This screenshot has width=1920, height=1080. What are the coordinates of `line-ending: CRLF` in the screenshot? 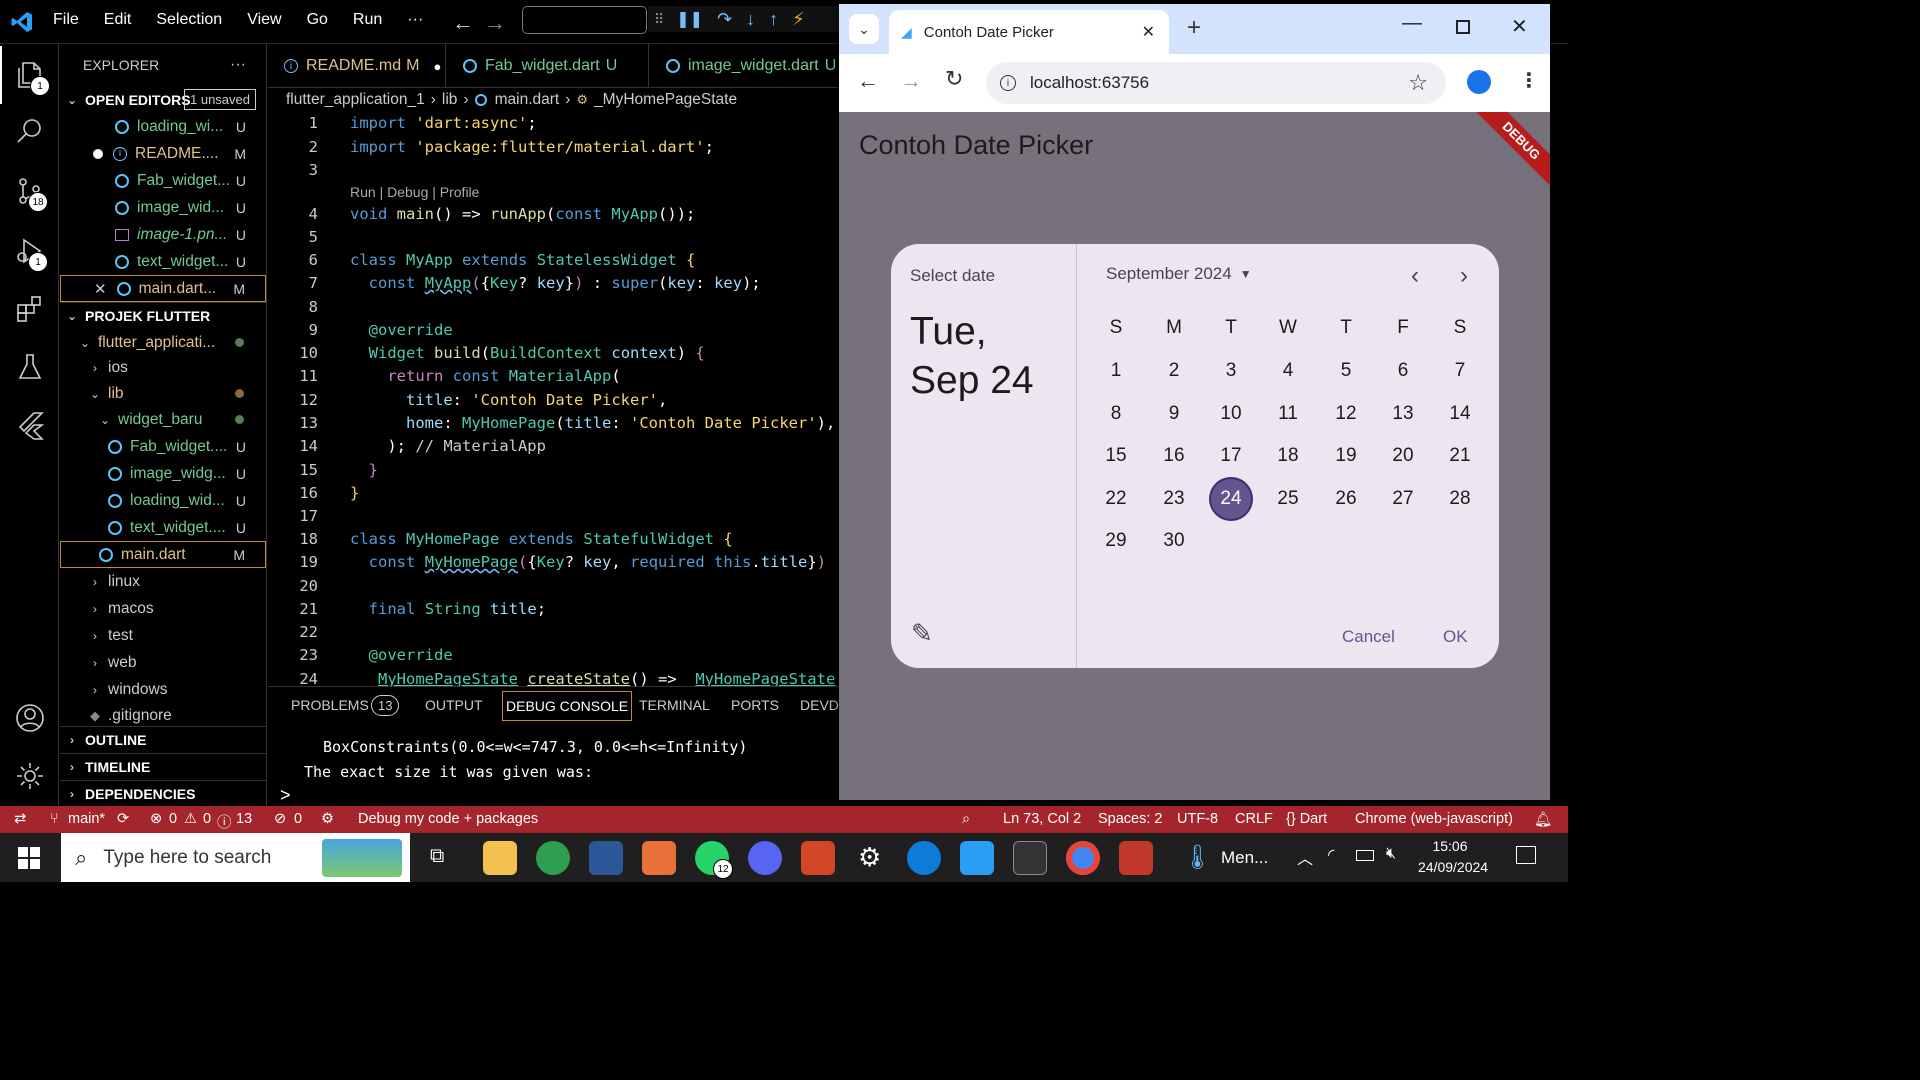 It's located at (1254, 819).